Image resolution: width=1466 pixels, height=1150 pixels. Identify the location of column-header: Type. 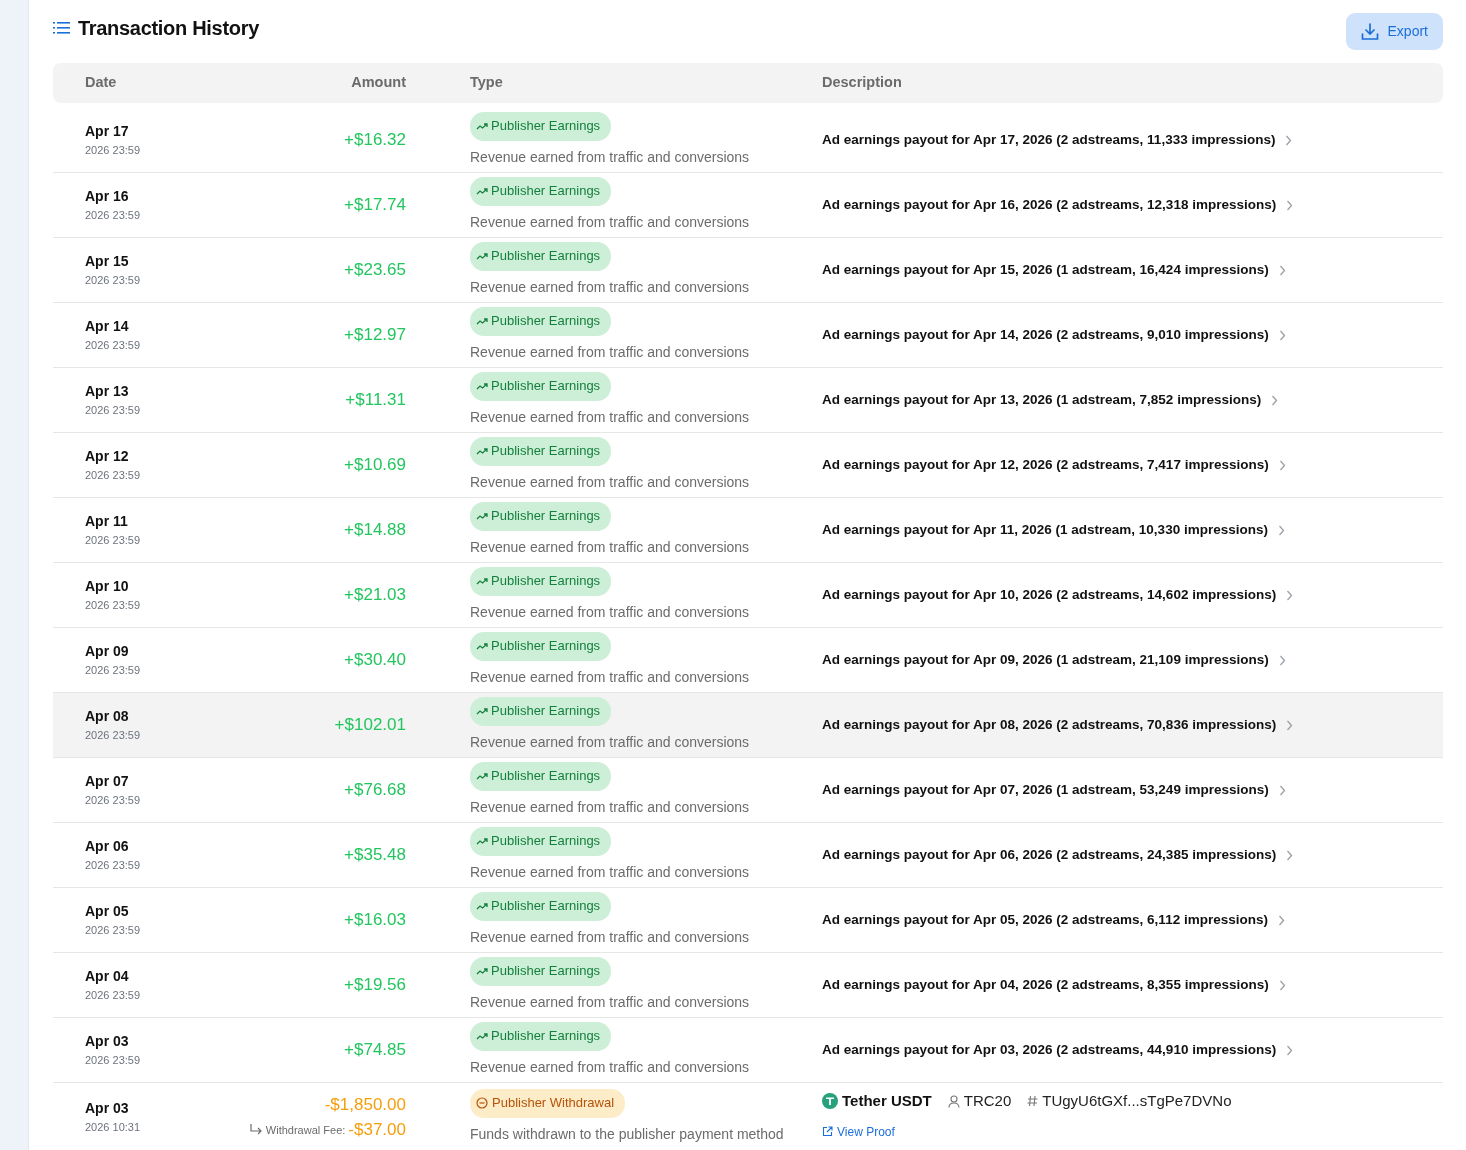
(486, 83).